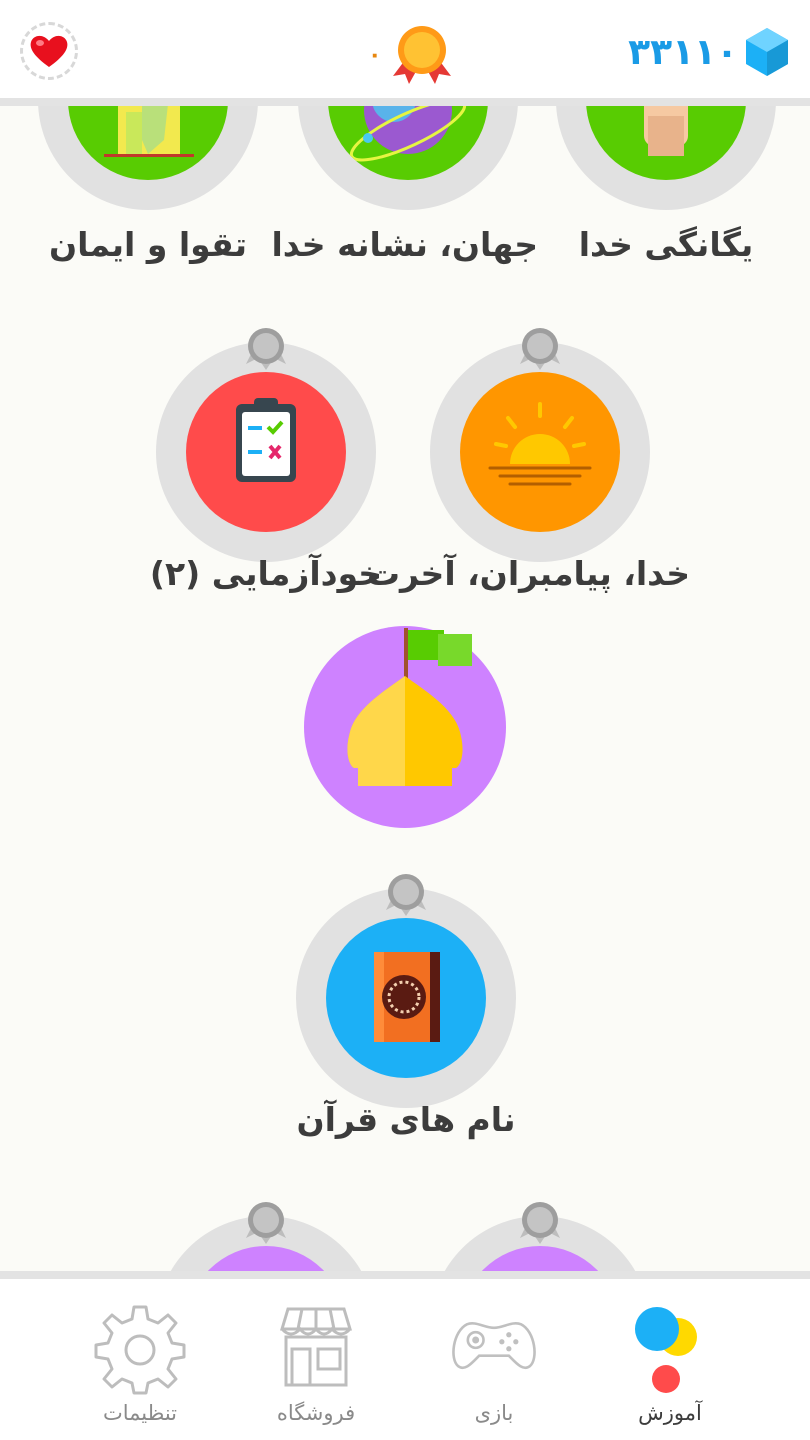  What do you see at coordinates (409, 707) in the screenshot?
I see `dome-flag-icon` at bounding box center [409, 707].